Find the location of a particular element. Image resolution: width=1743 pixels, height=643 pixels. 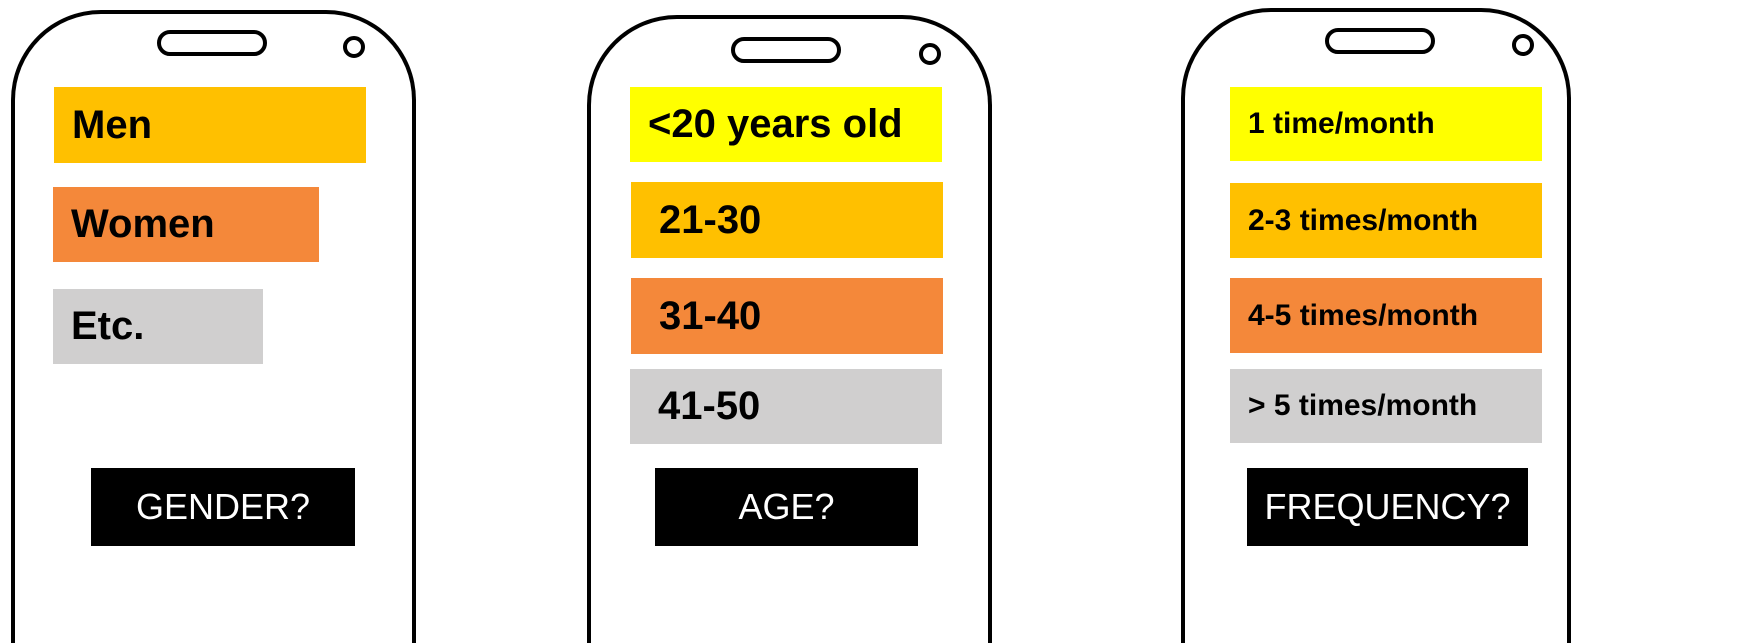

option-4-5-times-month: 4-5 times/month is located at coordinates (1386, 315).